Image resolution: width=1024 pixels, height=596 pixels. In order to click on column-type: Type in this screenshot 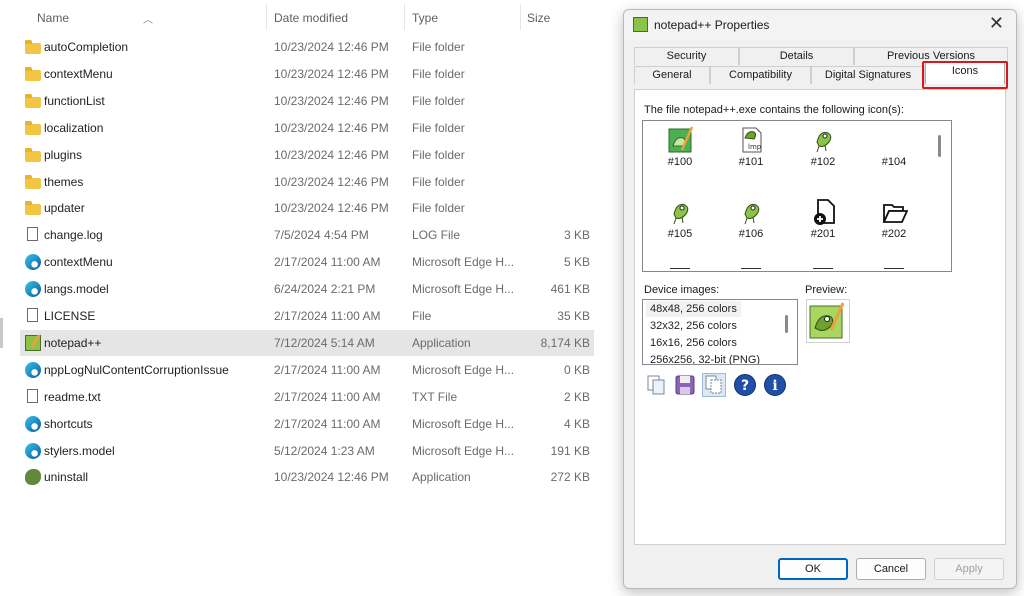, I will do `click(425, 18)`.